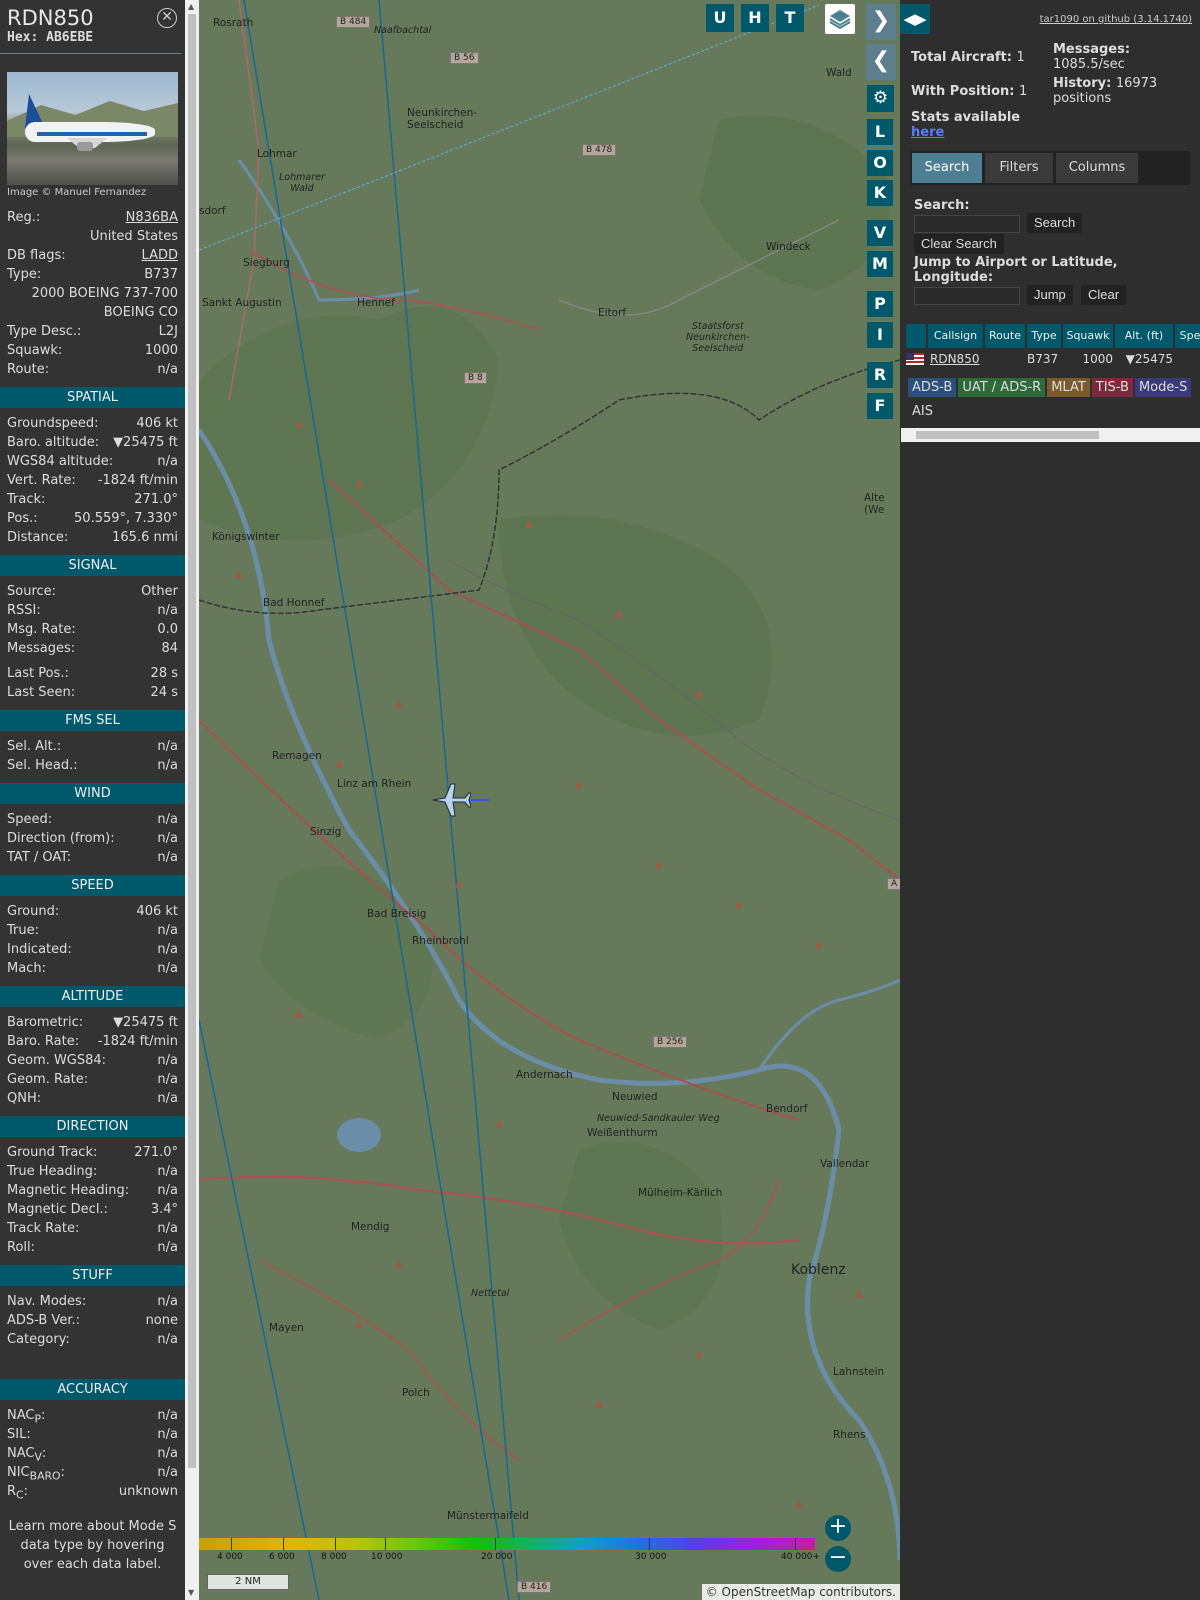 The image size is (1200, 1600). Describe the element at coordinates (880, 375) in the screenshot. I see `toggle-r-button: R` at that location.